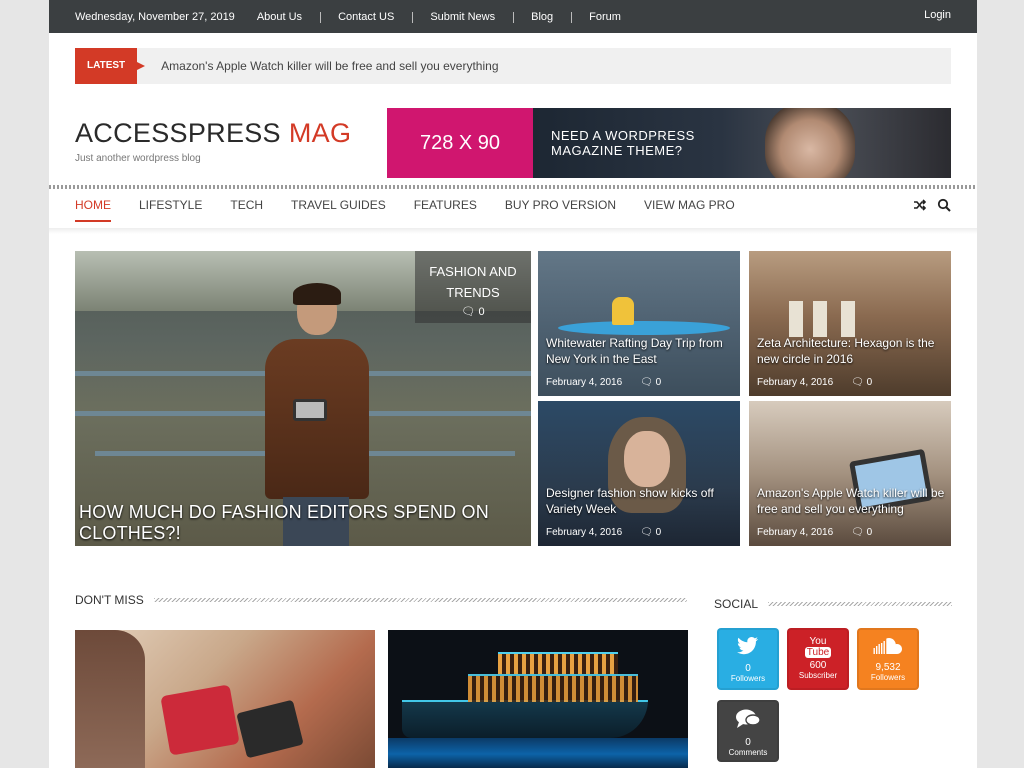 The image size is (1024, 768). Describe the element at coordinates (213, 133) in the screenshot. I see `site-logo: ACCESSPRESS MAG` at that location.